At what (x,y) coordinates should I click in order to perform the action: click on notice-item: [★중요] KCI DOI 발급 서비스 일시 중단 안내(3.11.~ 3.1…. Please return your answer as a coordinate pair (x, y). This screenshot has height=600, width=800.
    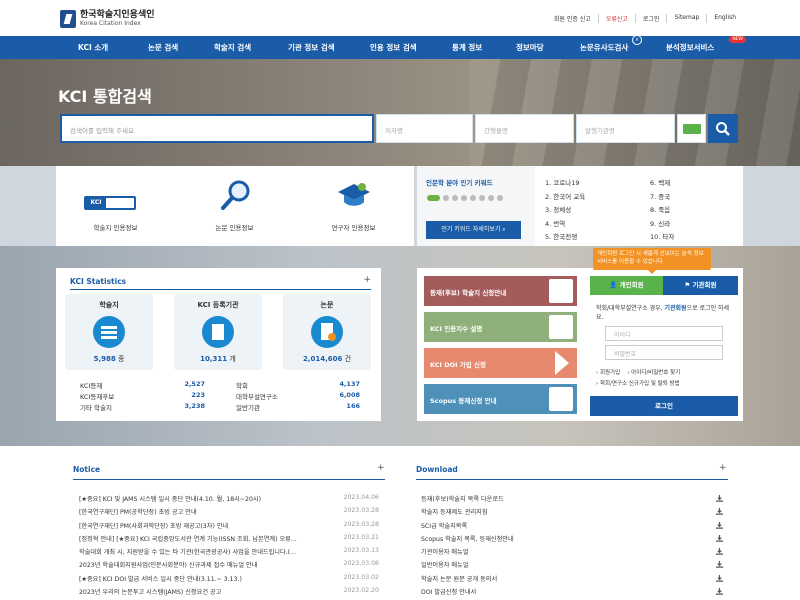
    Looking at the image, I should click on (229, 580).